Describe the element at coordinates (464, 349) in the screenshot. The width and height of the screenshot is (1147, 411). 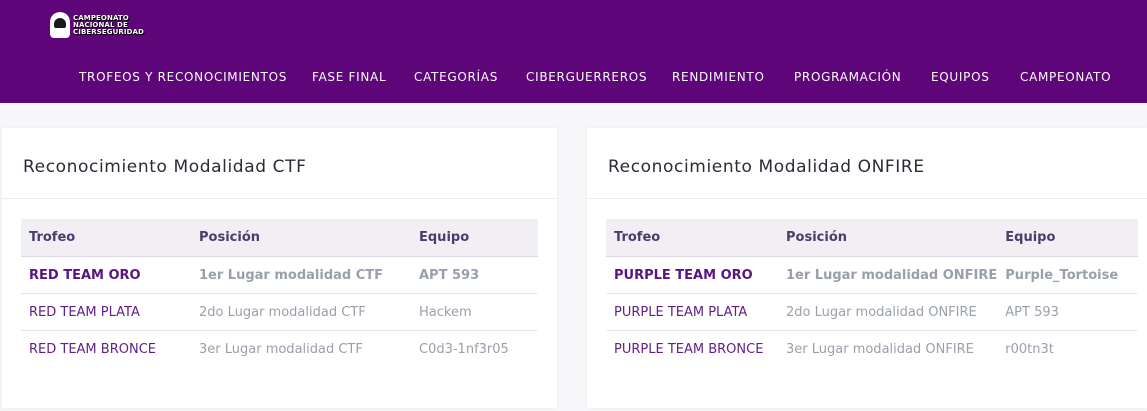
I see `team-cell: C0d3-1nf3r05` at that location.